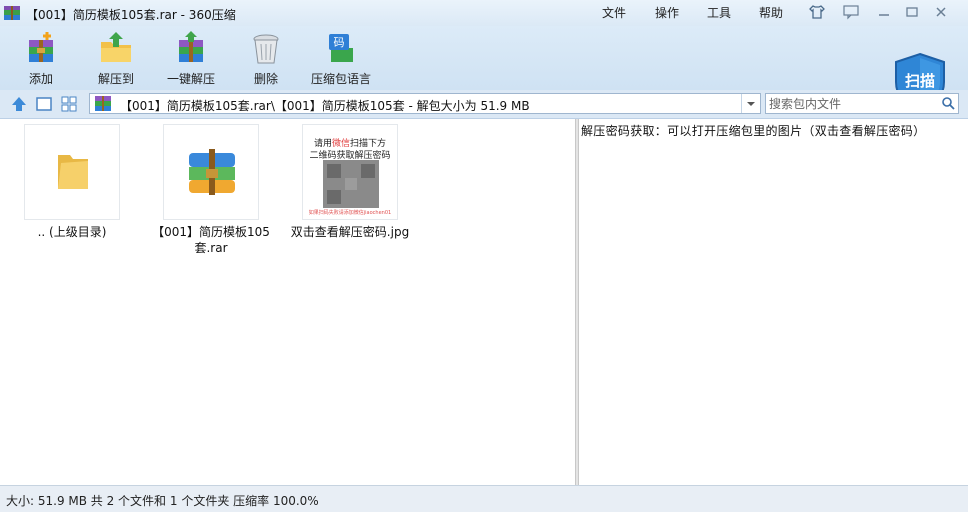  Describe the element at coordinates (103, 103) in the screenshot. I see `archive-path-icon` at that location.